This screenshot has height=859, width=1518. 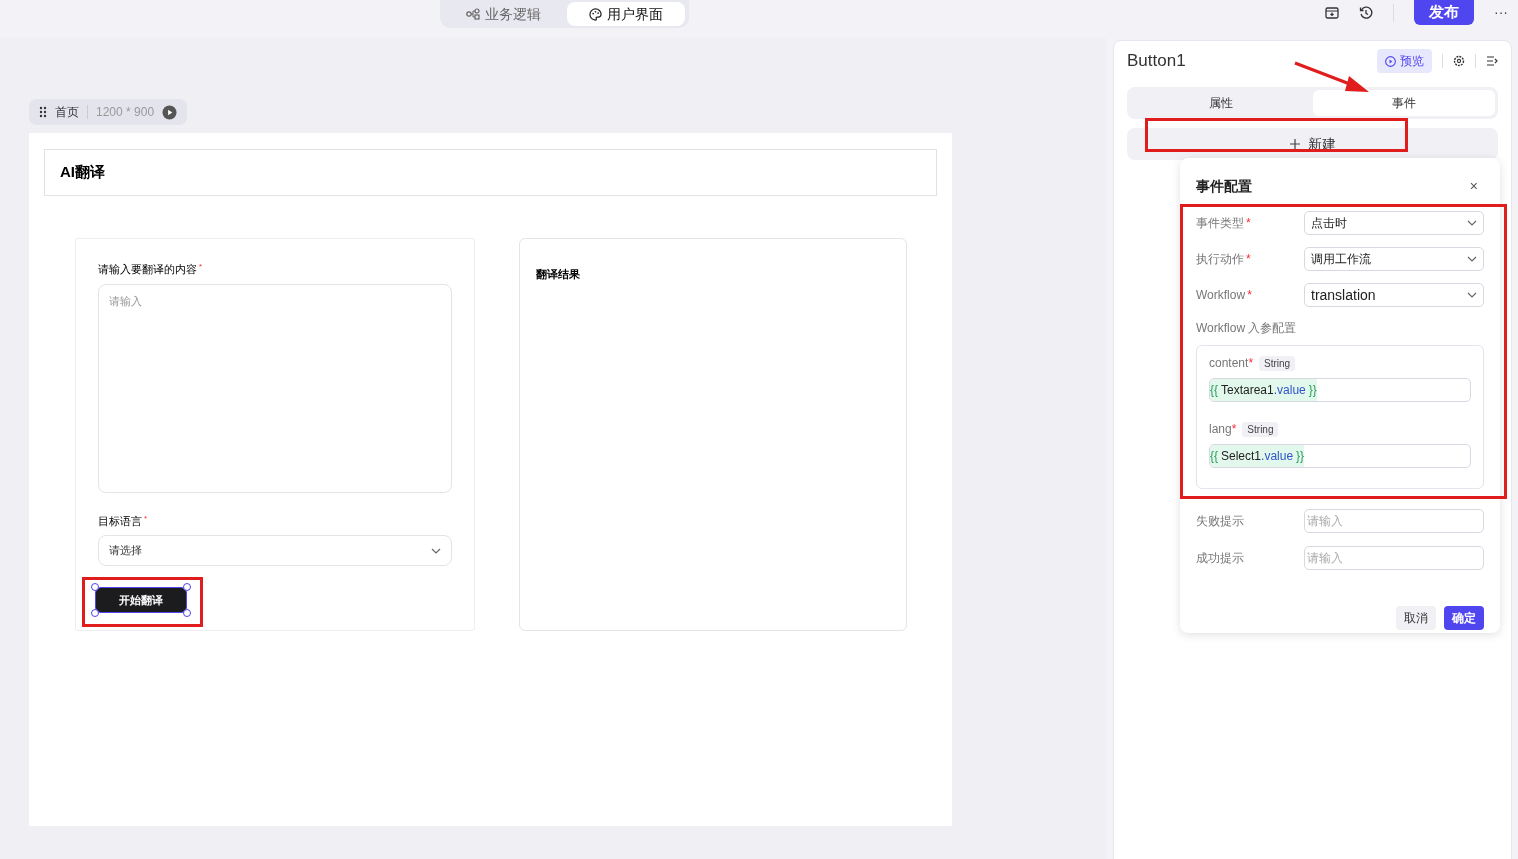 I want to click on collapse-icon, so click(x=1492, y=61).